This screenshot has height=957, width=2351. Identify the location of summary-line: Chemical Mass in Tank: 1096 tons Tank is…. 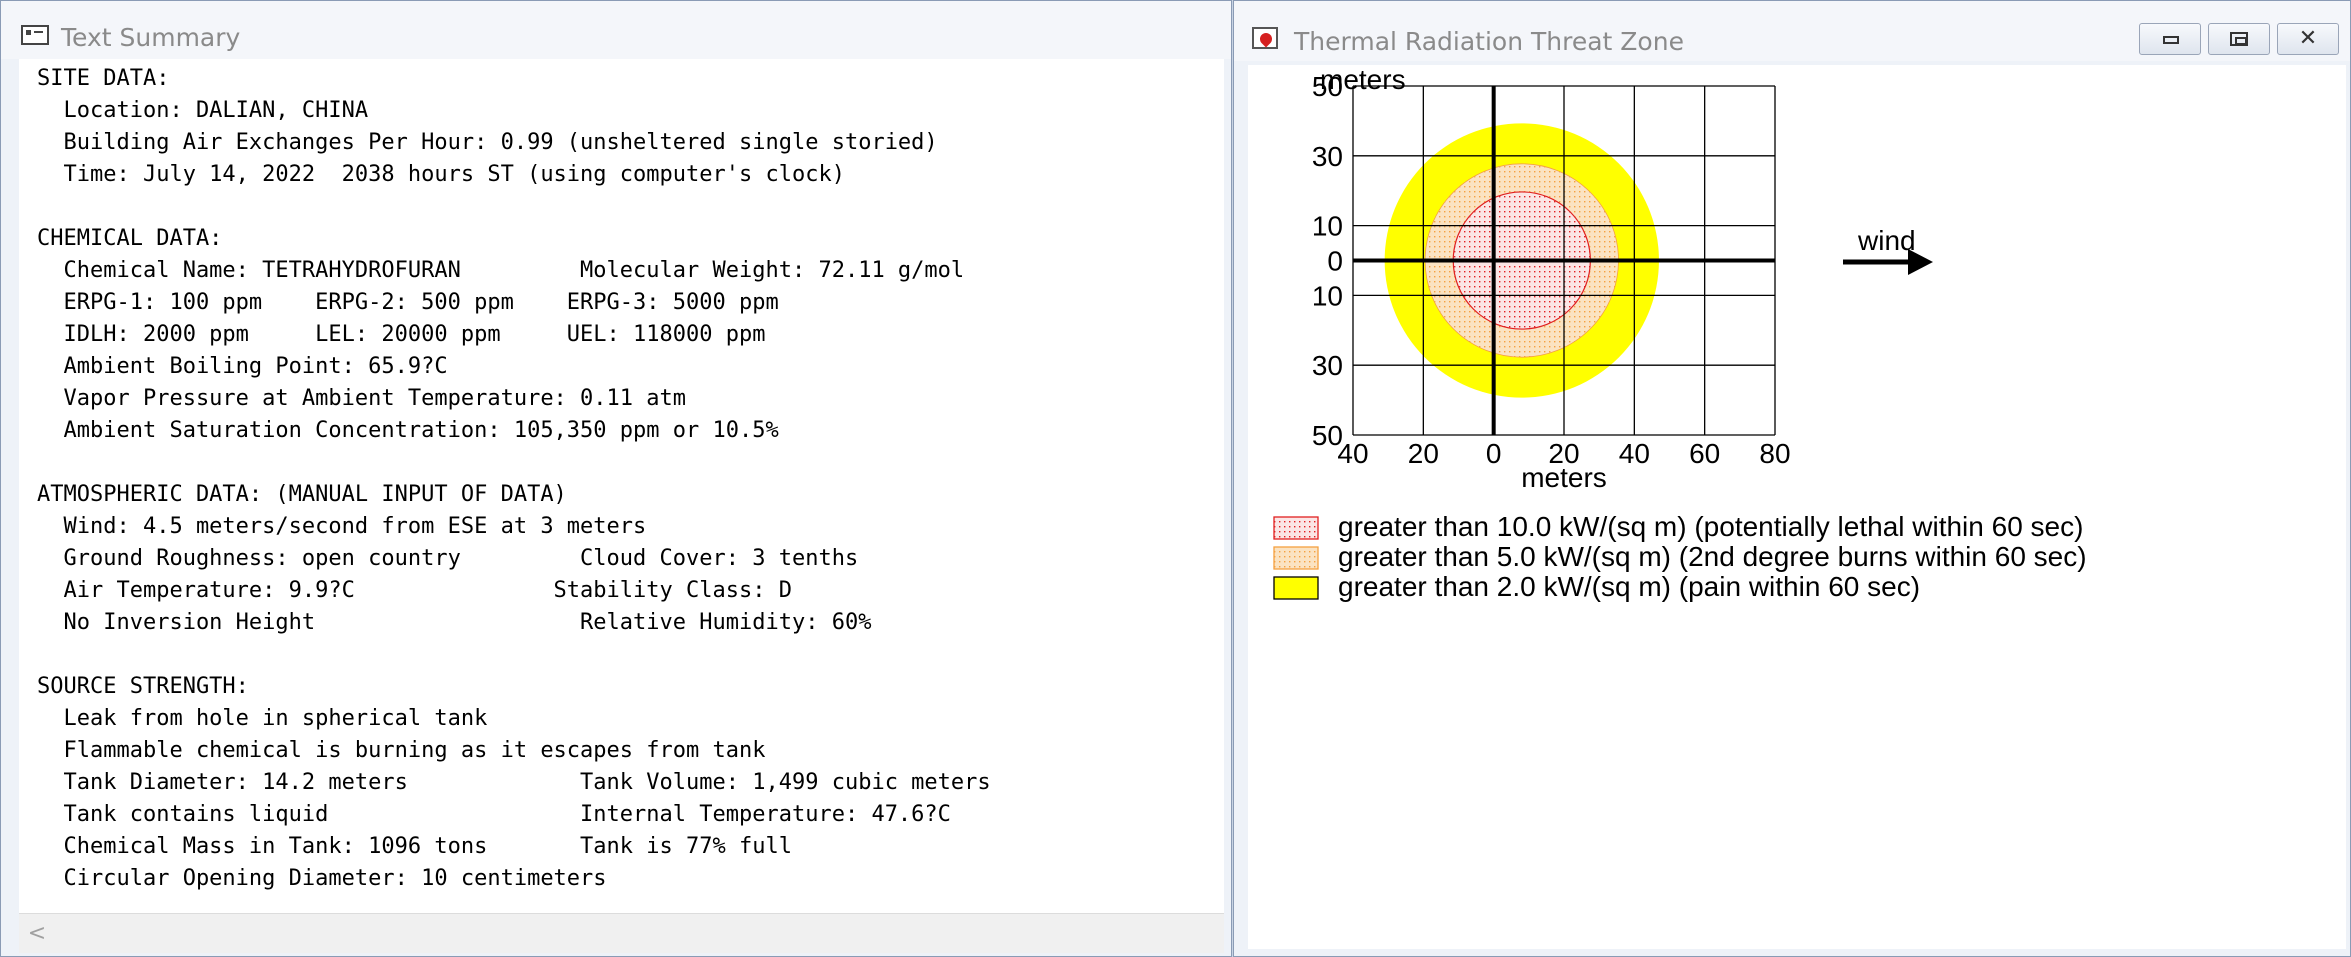
(414, 846).